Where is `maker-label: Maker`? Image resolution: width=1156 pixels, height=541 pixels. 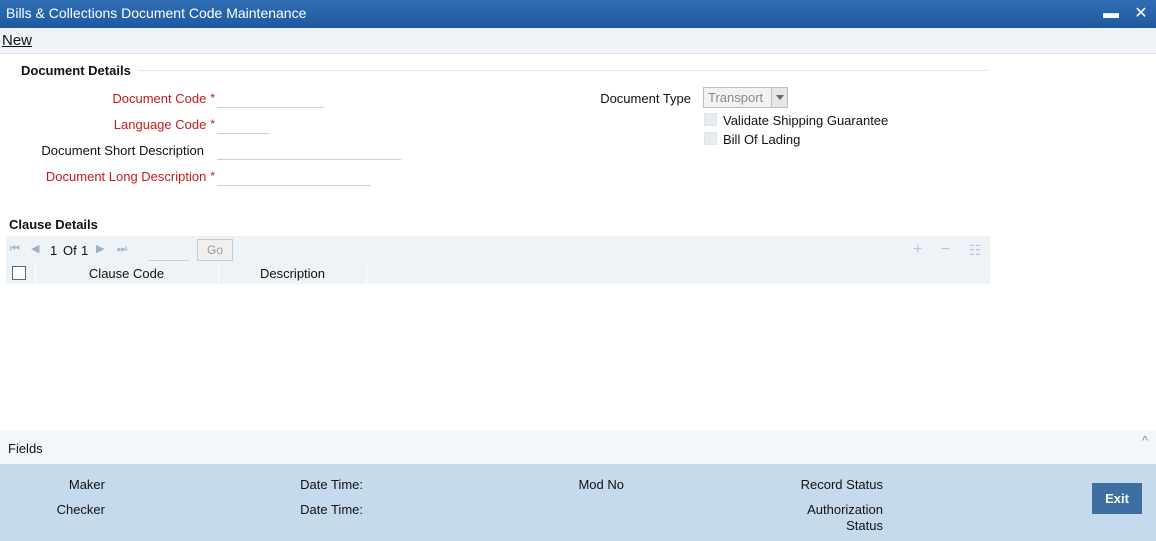 maker-label: Maker is located at coordinates (86, 484).